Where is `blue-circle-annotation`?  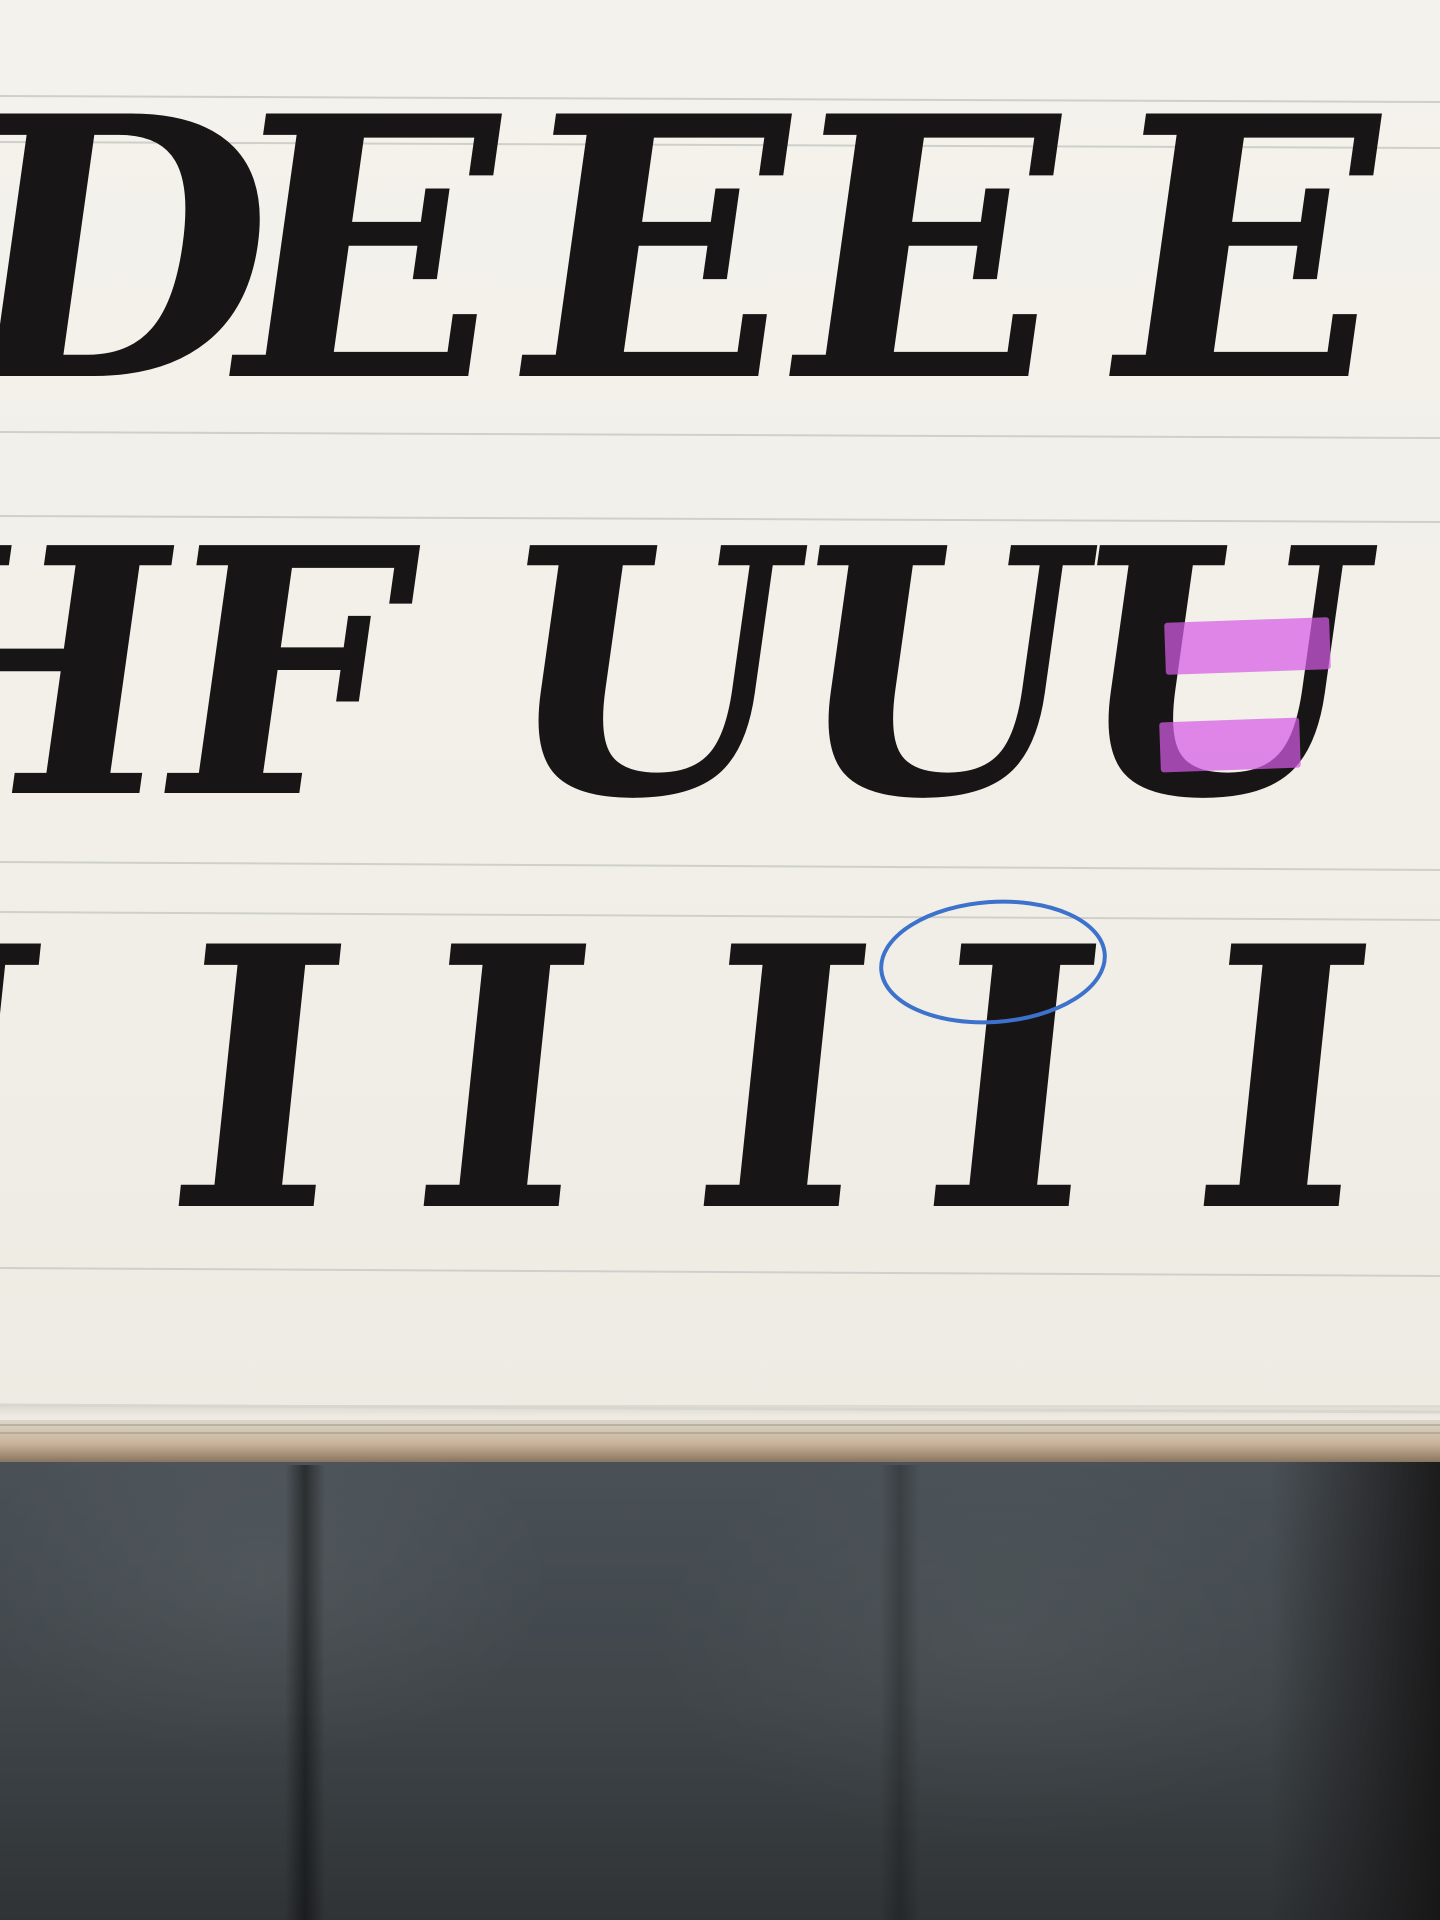
blue-circle-annotation is located at coordinates (993, 962).